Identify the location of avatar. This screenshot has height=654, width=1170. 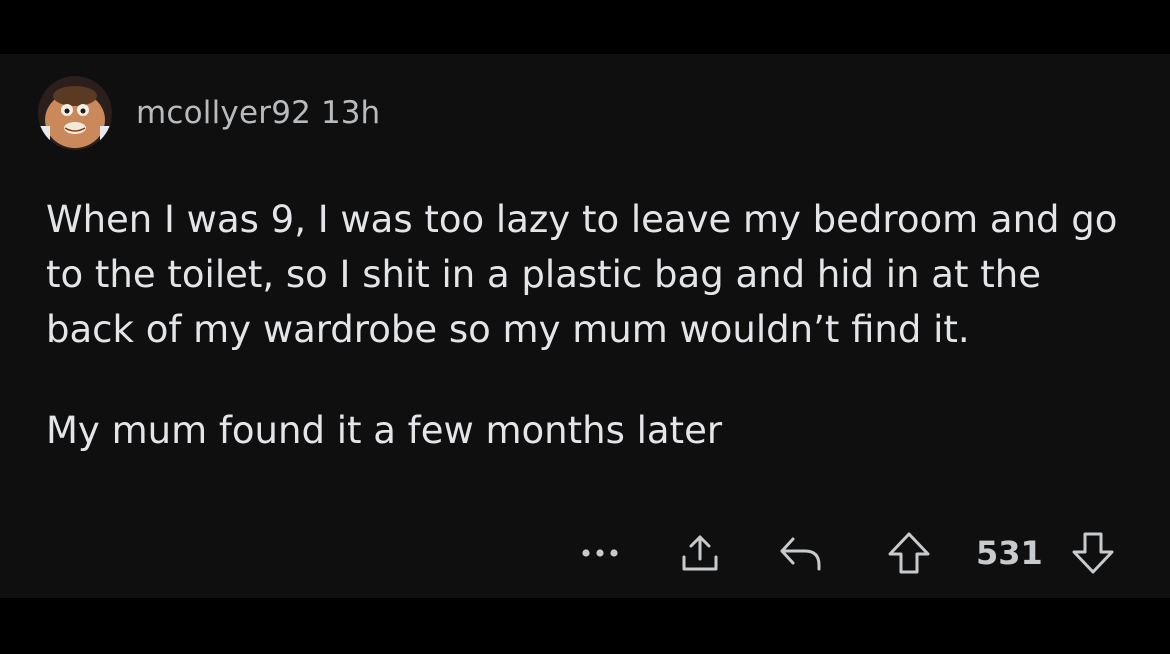
(75, 113).